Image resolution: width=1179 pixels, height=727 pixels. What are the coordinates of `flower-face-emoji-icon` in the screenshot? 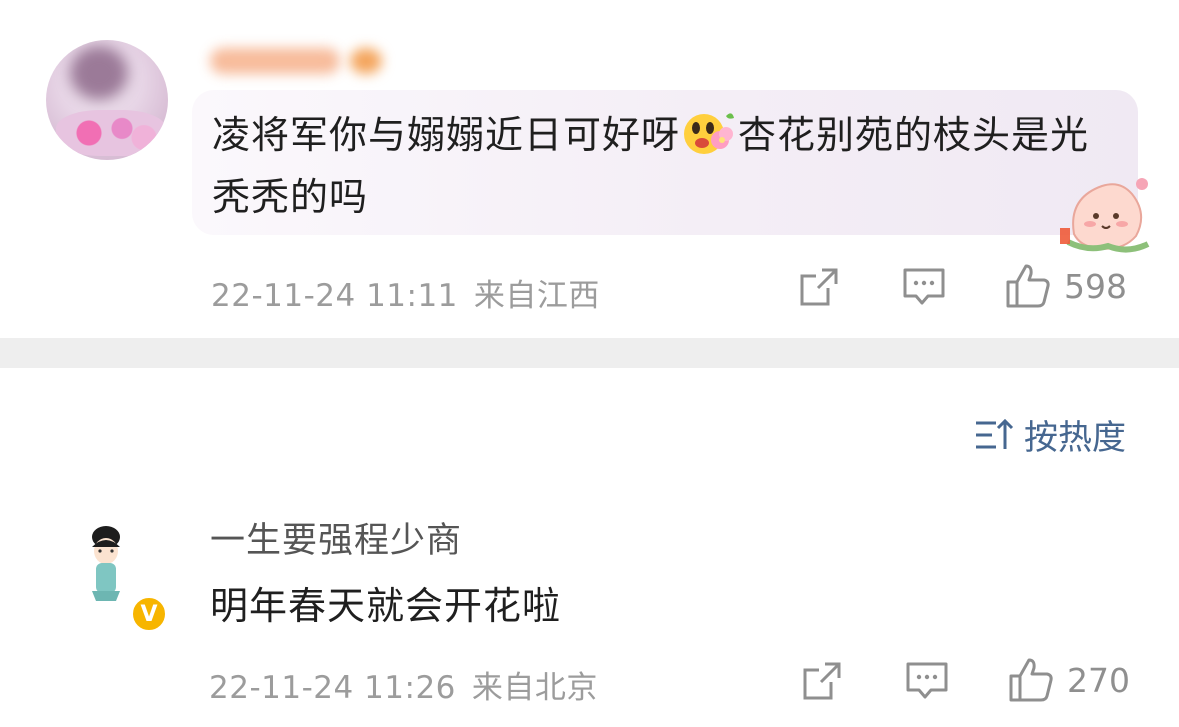 It's located at (709, 133).